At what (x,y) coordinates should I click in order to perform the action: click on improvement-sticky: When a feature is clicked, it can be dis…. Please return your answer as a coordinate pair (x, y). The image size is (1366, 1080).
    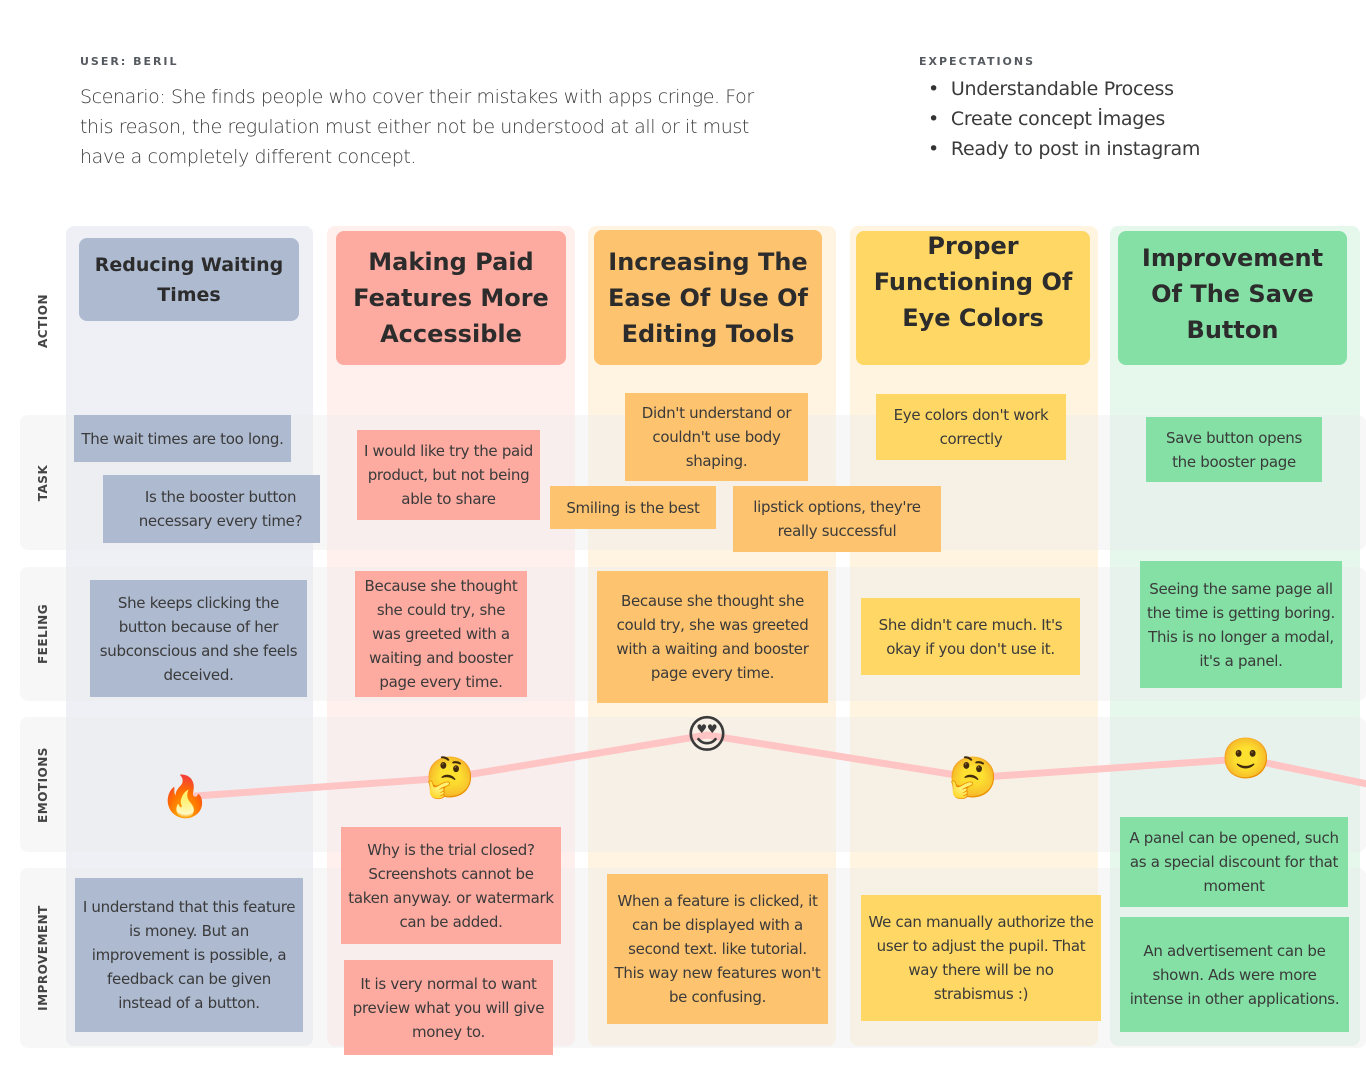
    Looking at the image, I should click on (717, 949).